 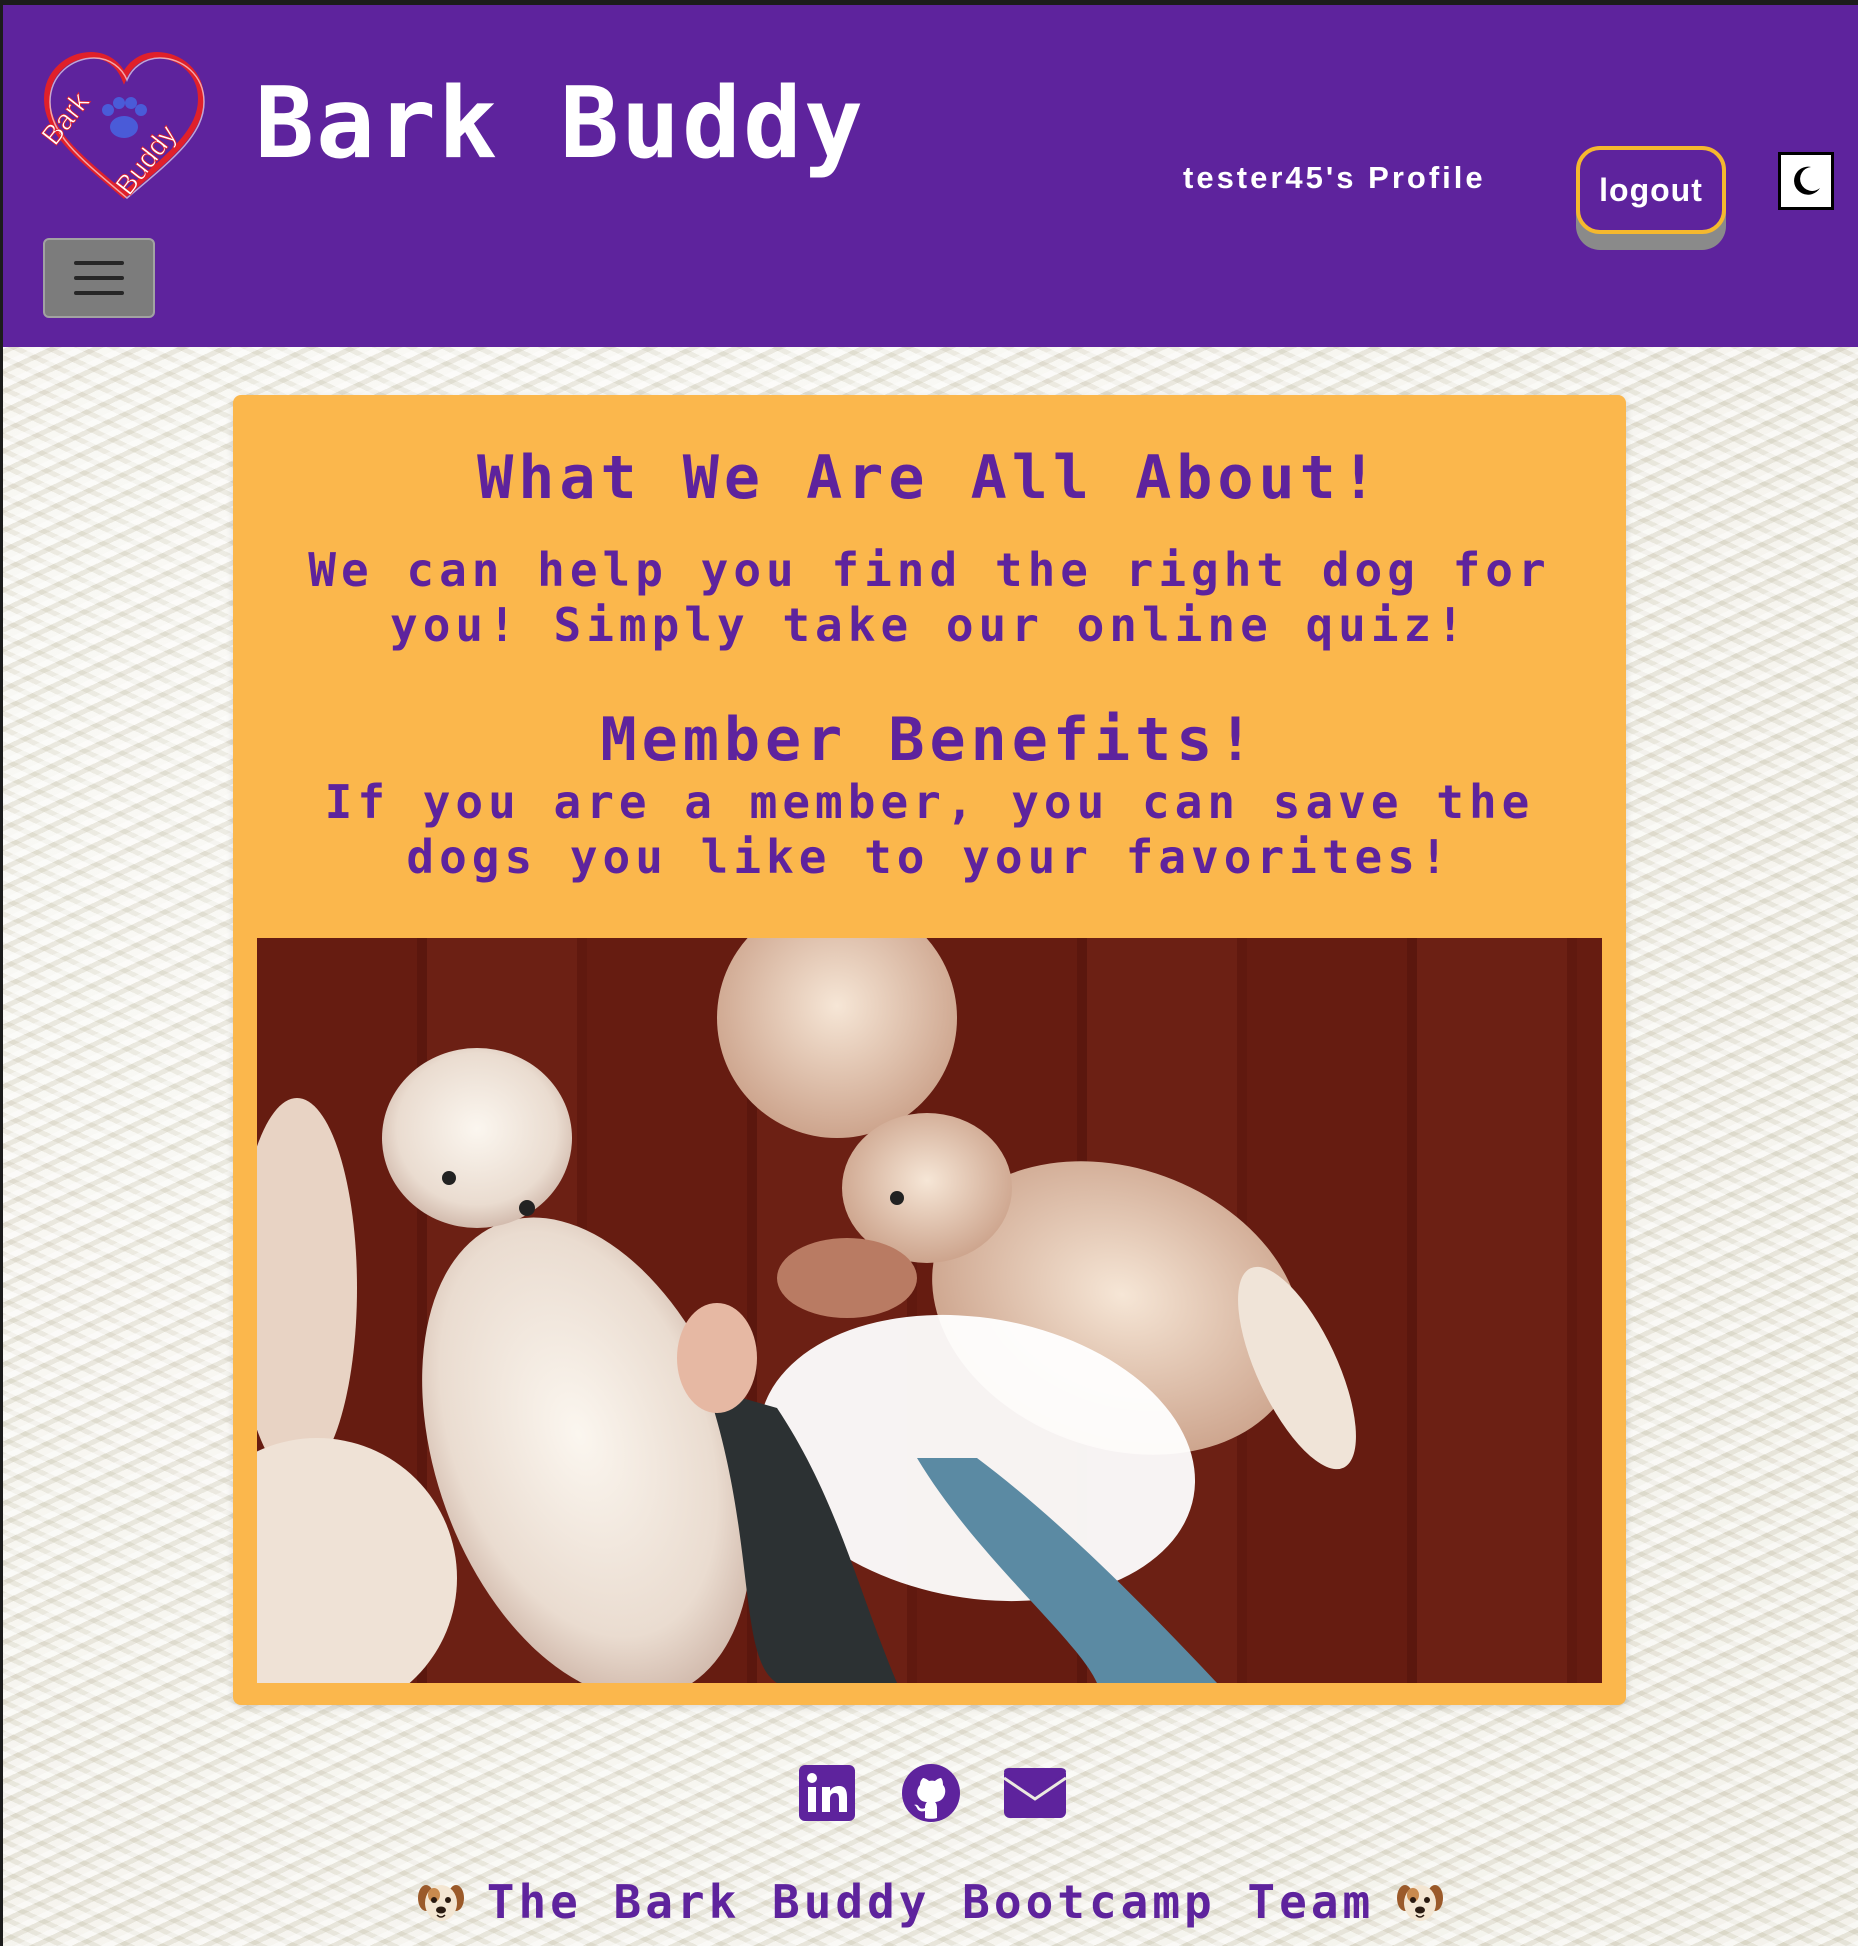 I want to click on linkedin-link, so click(x=827, y=1793).